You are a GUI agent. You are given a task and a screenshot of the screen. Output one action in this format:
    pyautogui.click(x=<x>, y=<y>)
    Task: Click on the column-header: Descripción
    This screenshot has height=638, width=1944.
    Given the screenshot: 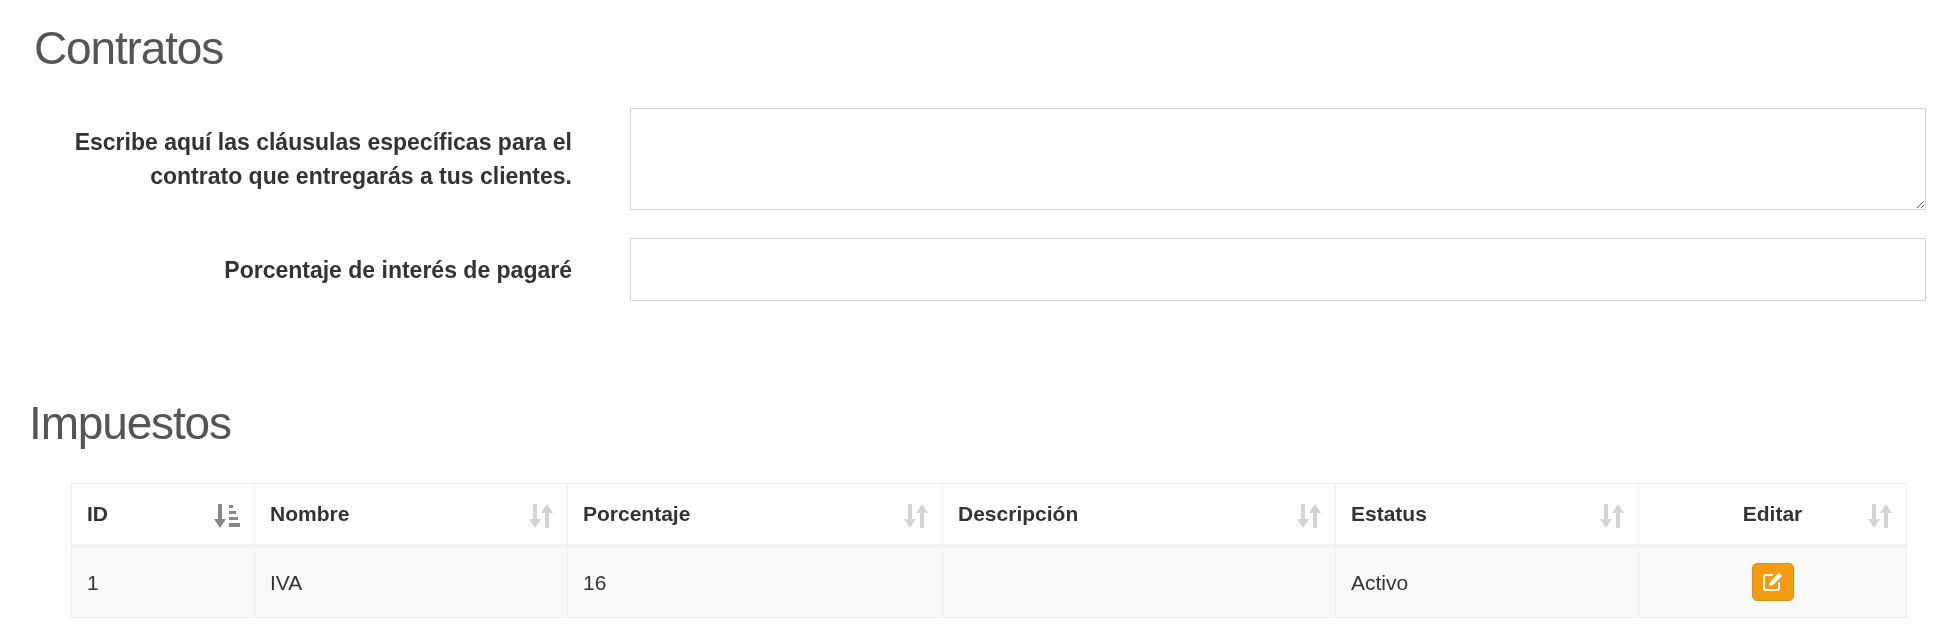 What is the action you would take?
    pyautogui.click(x=1139, y=514)
    